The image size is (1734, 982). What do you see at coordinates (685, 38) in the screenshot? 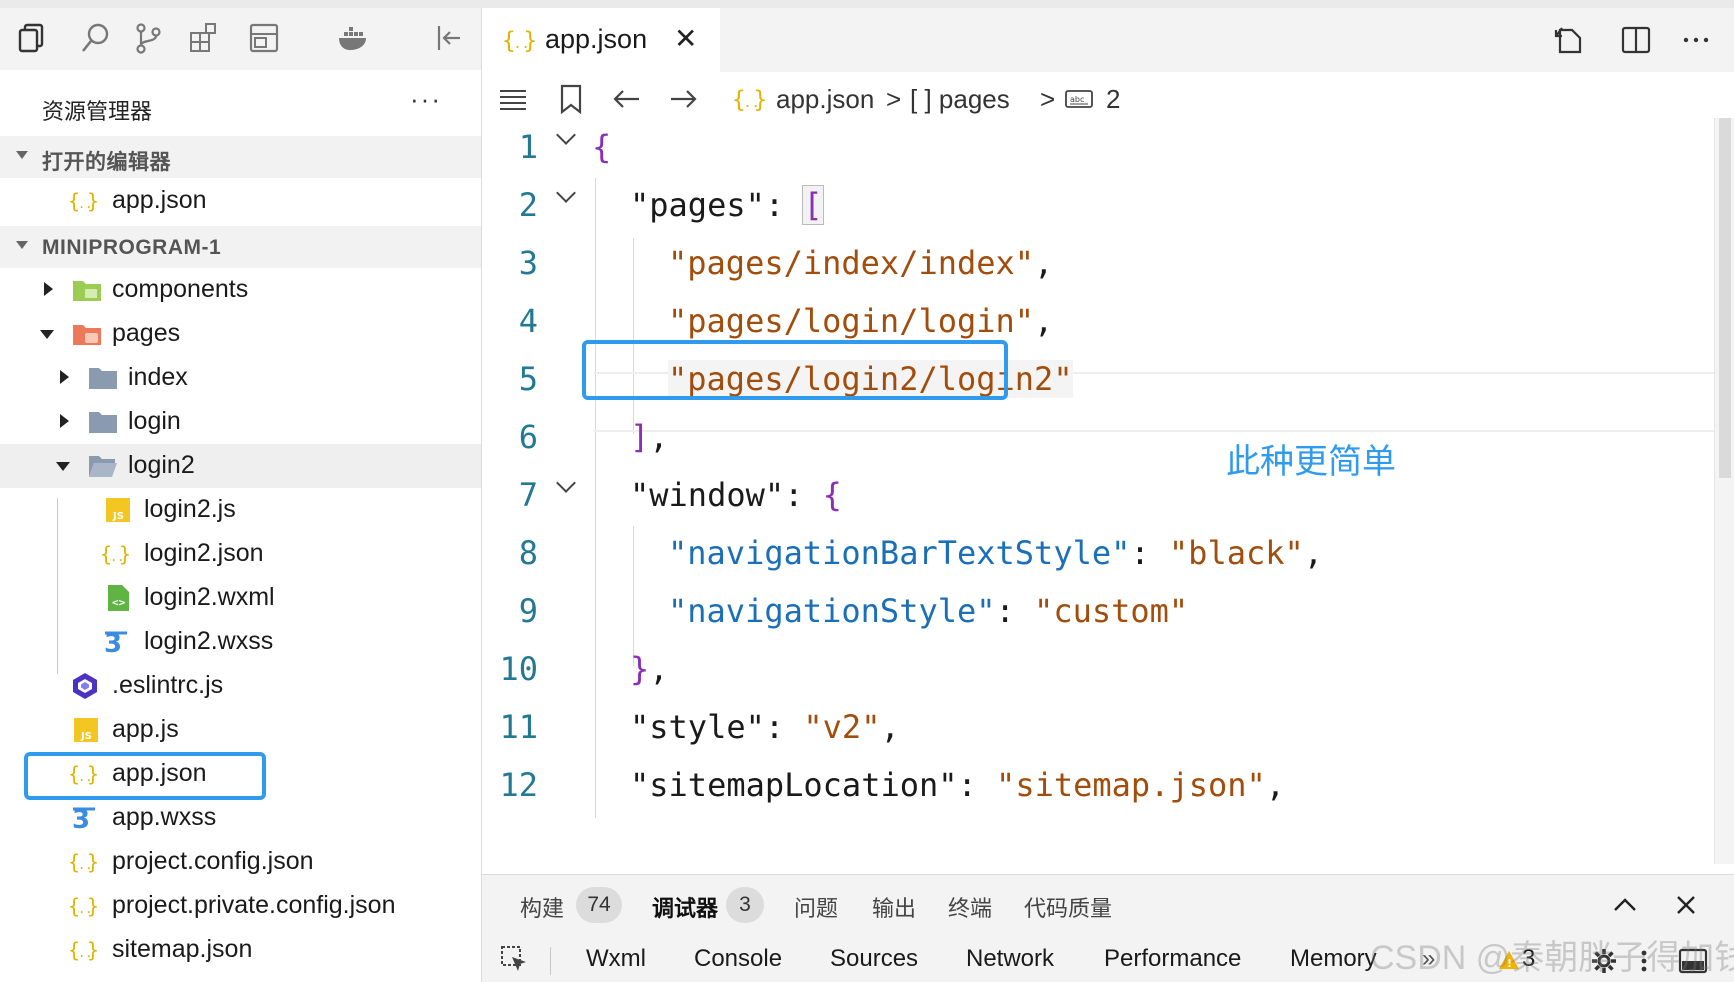
I see `close-tab-button: ✕` at bounding box center [685, 38].